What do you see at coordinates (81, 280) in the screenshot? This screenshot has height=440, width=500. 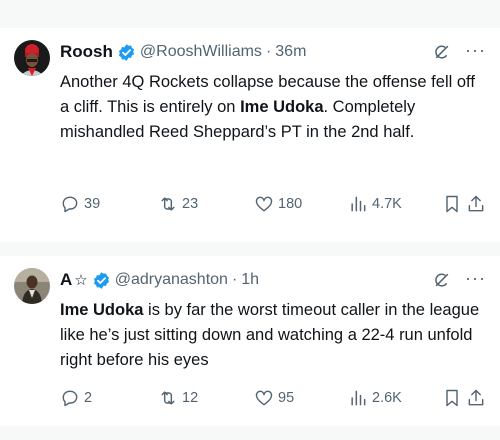 I see `star-icon: ☆` at bounding box center [81, 280].